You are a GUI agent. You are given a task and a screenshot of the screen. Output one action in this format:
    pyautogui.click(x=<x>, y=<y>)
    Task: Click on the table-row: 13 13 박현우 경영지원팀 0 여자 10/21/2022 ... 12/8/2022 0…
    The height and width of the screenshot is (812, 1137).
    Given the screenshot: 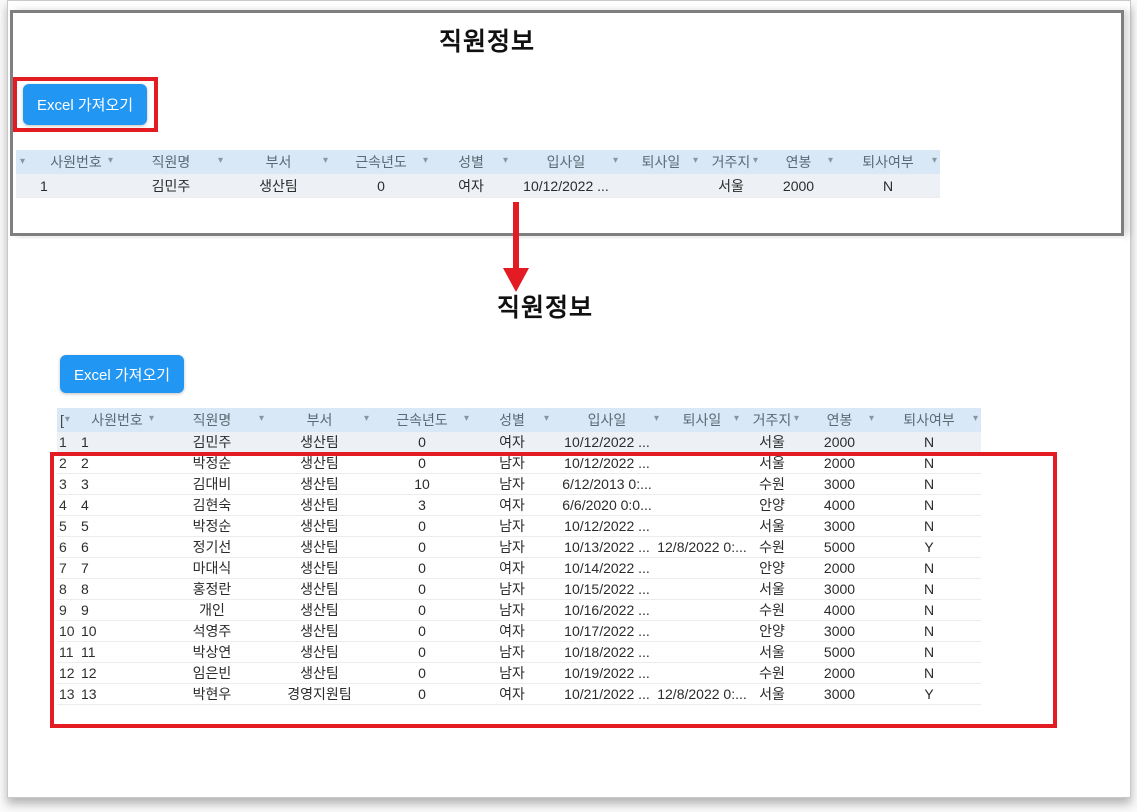 What is the action you would take?
    pyautogui.click(x=519, y=694)
    